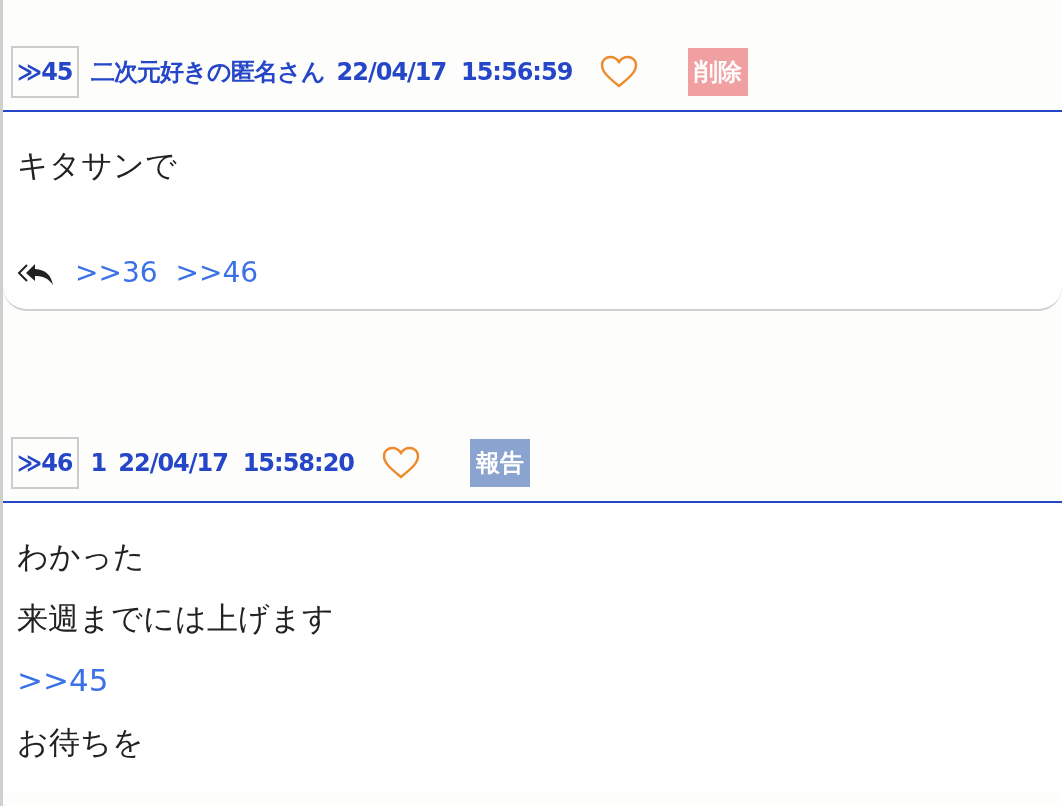 The width and height of the screenshot is (1062, 806). What do you see at coordinates (45, 72) in the screenshot?
I see `post-number: ≫45` at bounding box center [45, 72].